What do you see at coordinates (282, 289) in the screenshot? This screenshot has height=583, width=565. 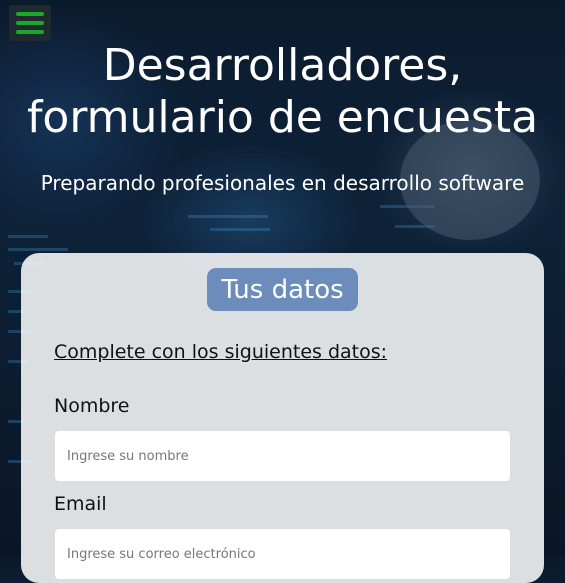 I see `section-title-badge: Tus datos` at bounding box center [282, 289].